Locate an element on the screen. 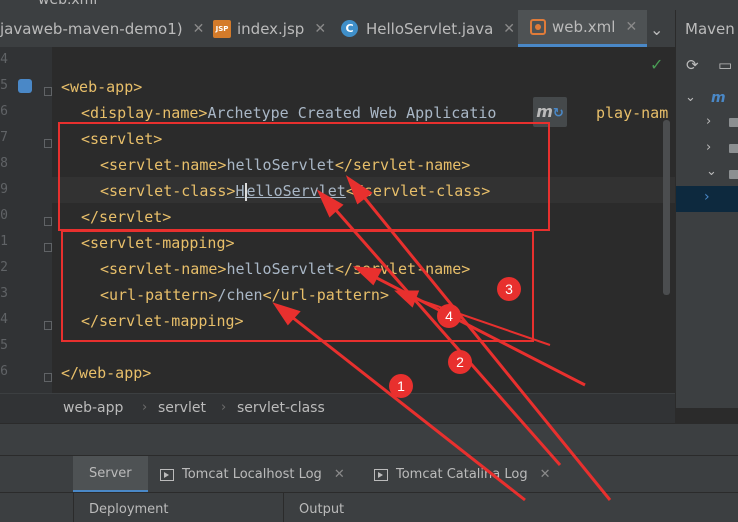  tab-project-label: javaweb-maven-demo1) is located at coordinates (91, 28).